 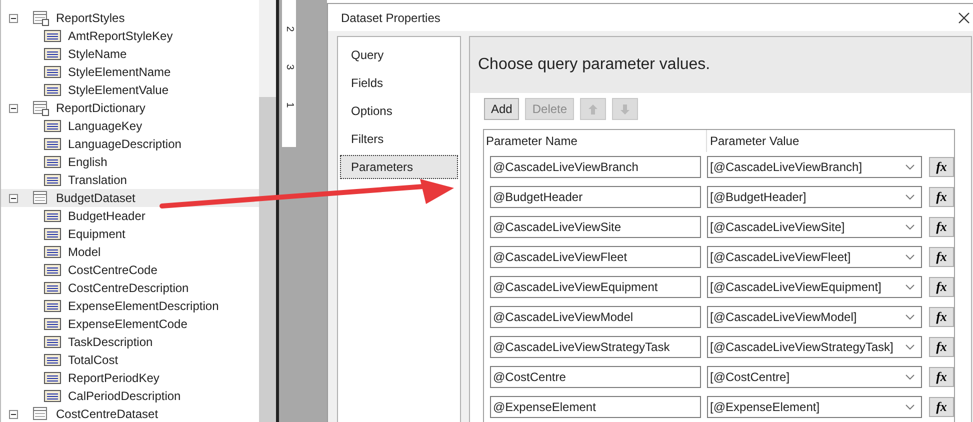 I want to click on parameter-name-field: @CascadeLiveViewBranch, so click(x=595, y=167).